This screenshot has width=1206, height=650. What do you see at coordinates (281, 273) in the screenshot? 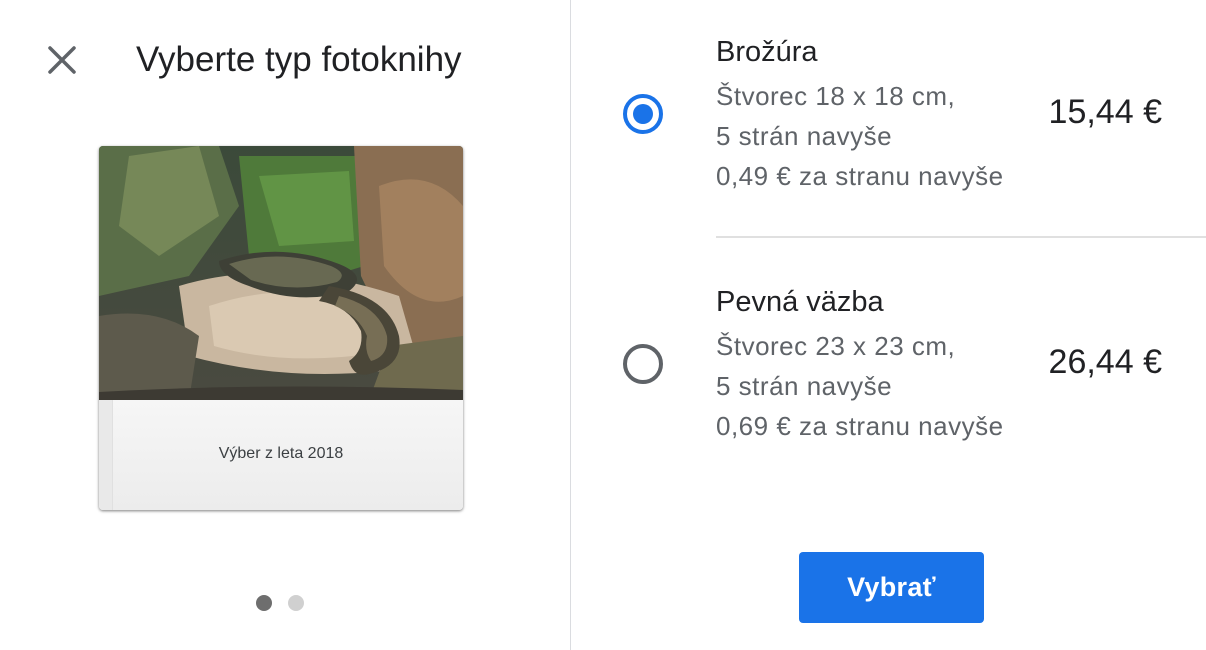
I see `cover-photo` at bounding box center [281, 273].